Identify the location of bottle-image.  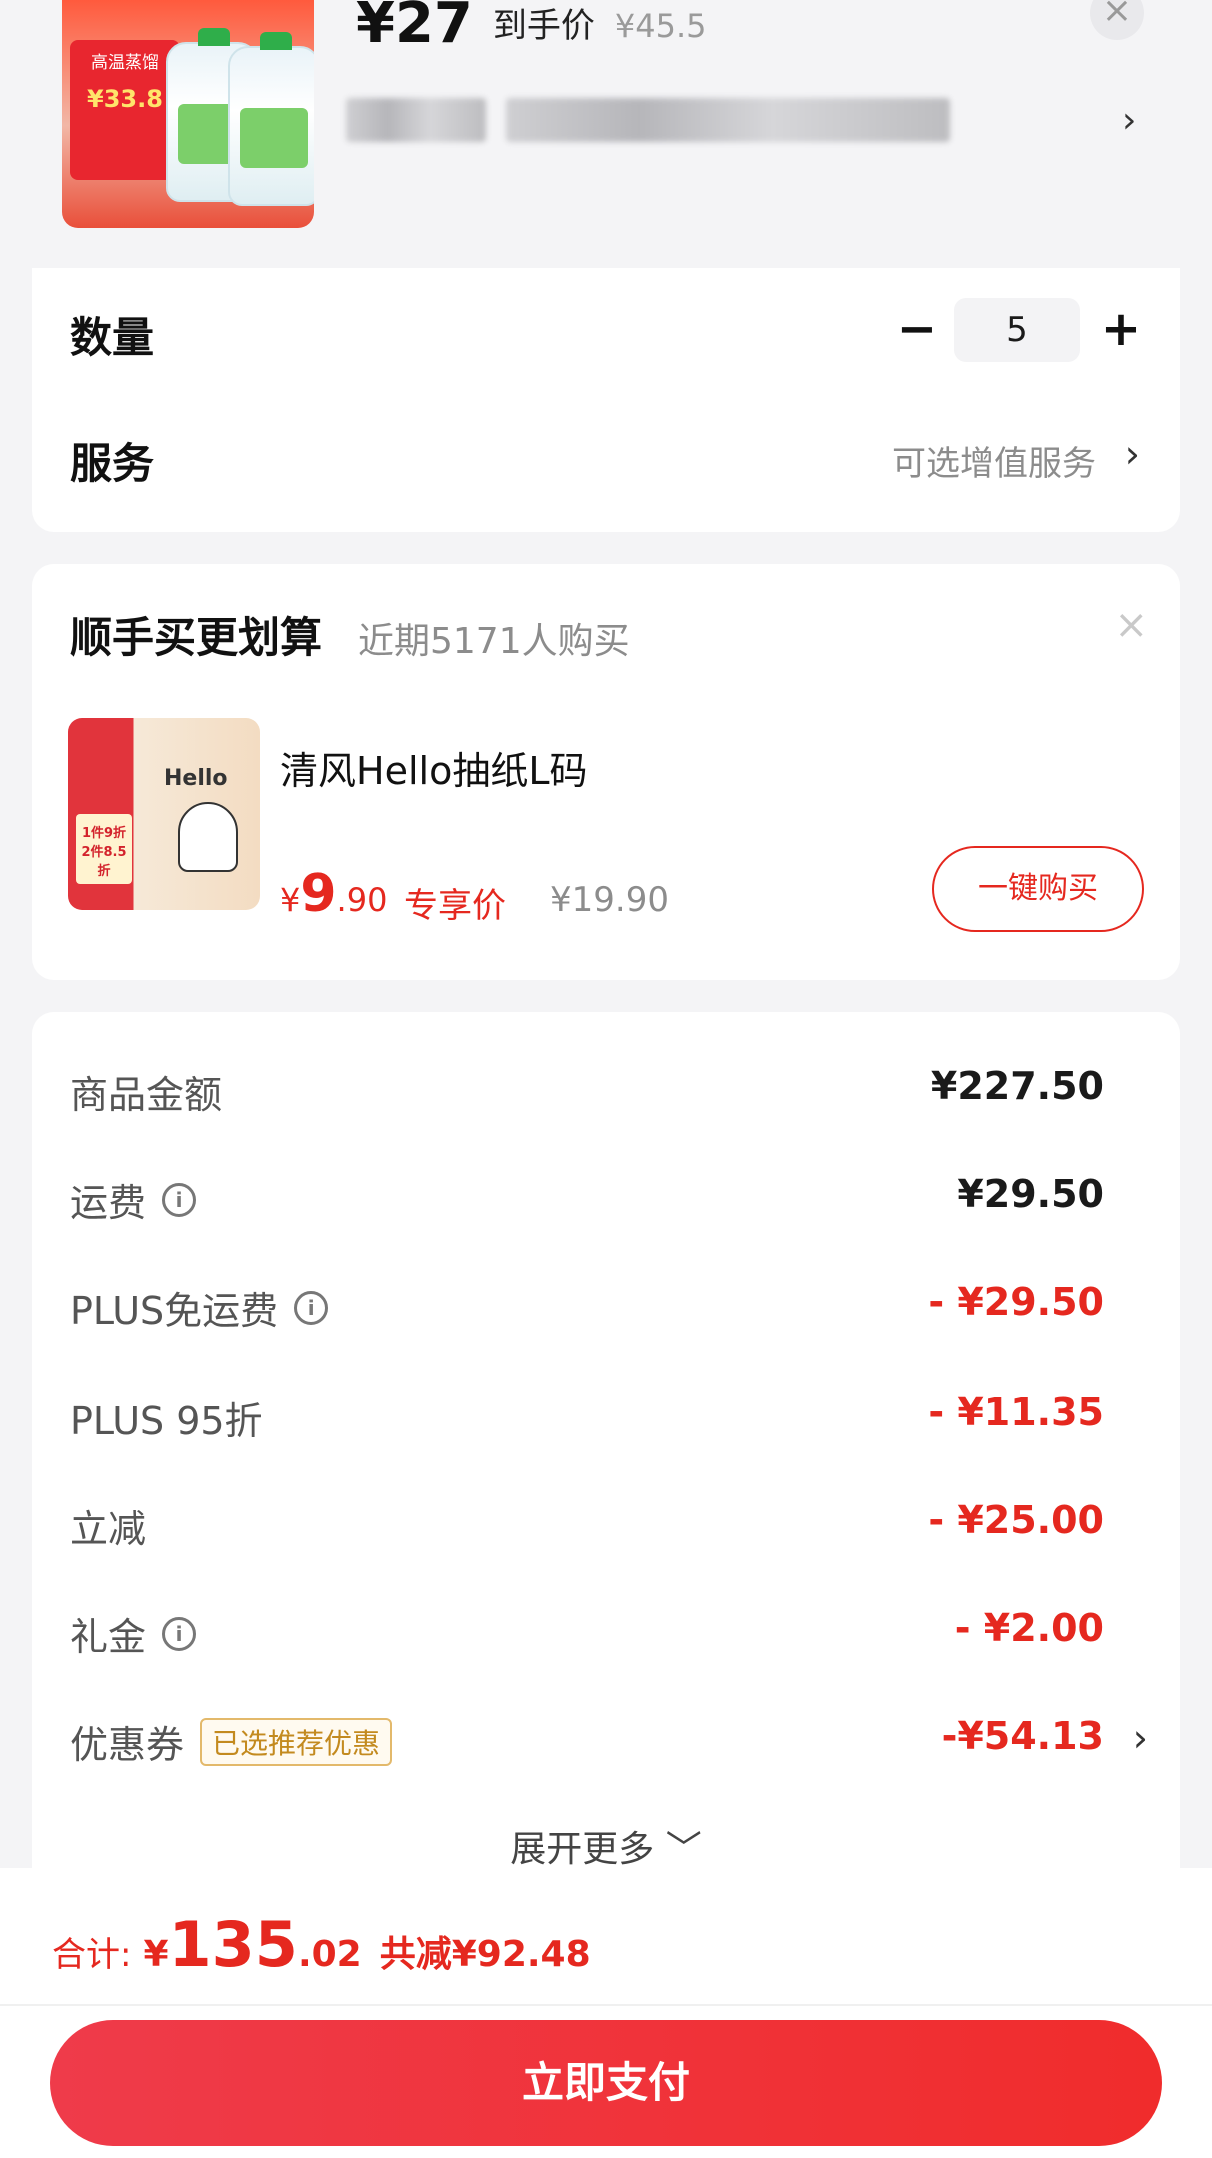
(271, 119).